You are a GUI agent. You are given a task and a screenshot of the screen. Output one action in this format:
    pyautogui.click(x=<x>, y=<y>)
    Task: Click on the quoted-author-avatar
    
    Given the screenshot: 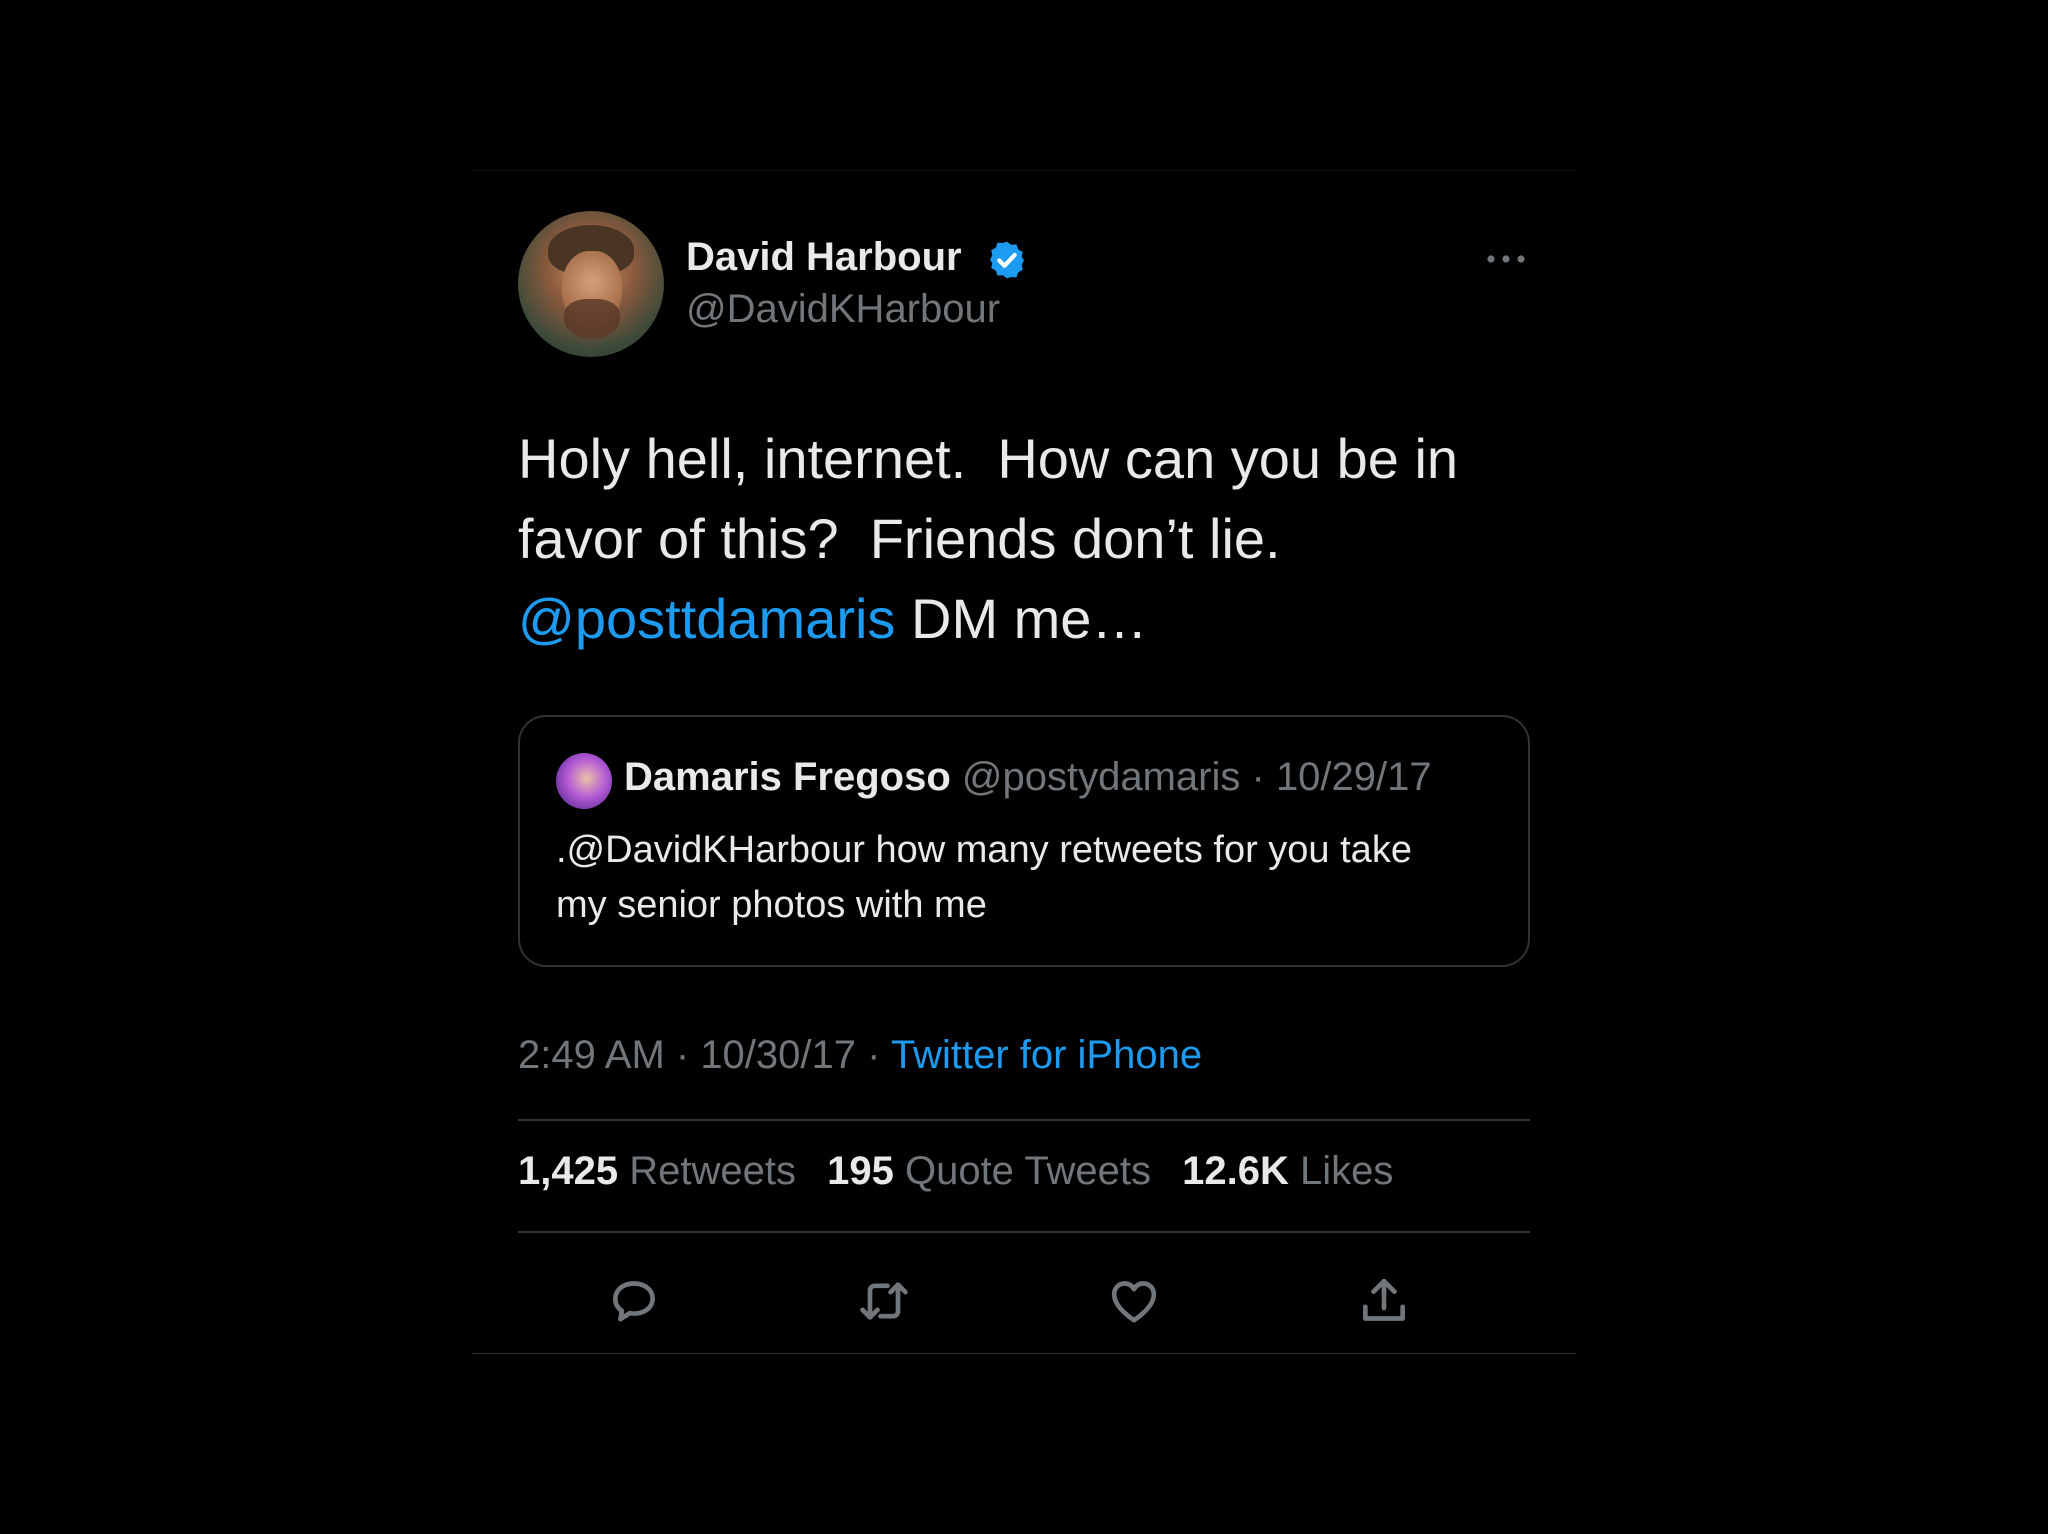 What is the action you would take?
    pyautogui.click(x=584, y=781)
    